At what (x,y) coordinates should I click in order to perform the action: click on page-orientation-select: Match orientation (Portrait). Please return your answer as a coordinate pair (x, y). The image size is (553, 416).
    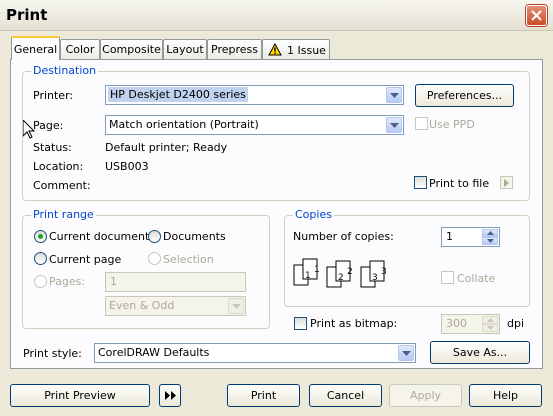
    Looking at the image, I should click on (254, 125).